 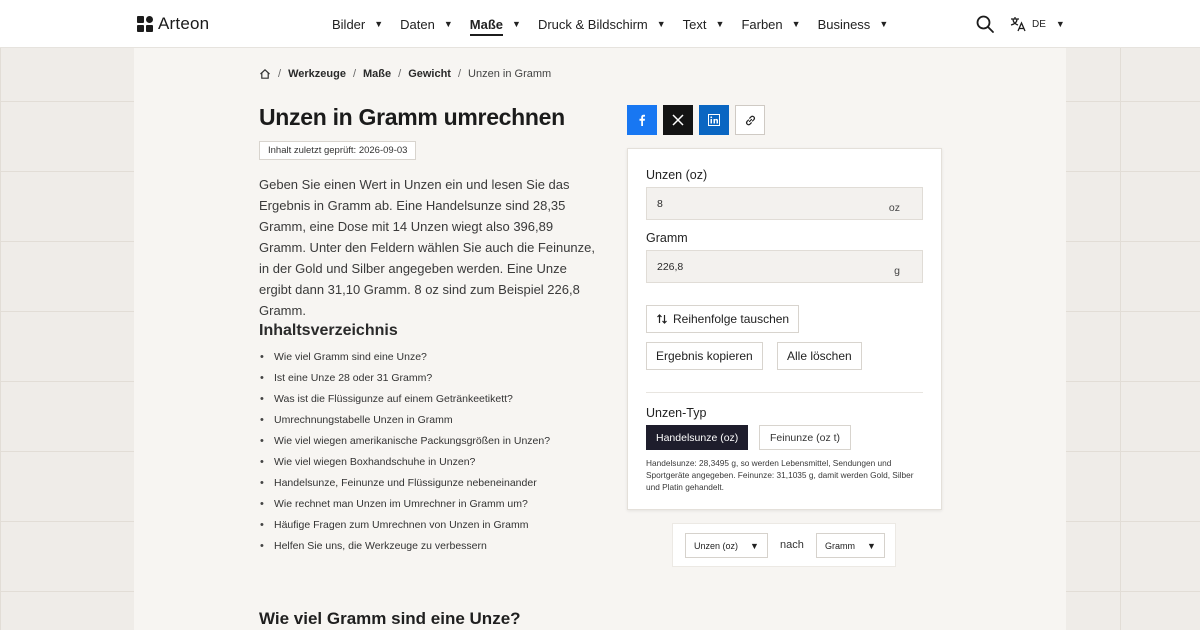 What do you see at coordinates (897, 271) in the screenshot?
I see `grams-unit: g` at bounding box center [897, 271].